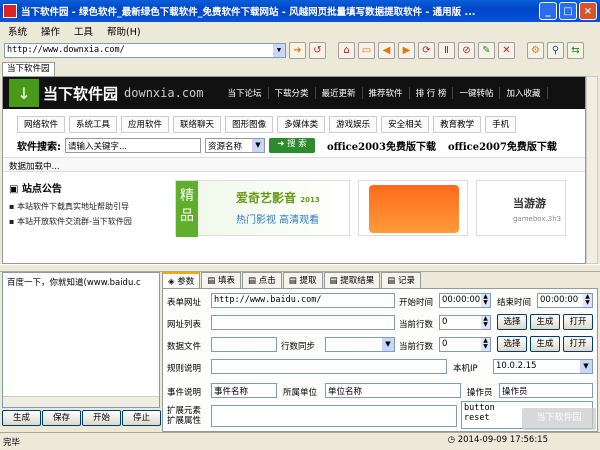 The width and height of the screenshot is (600, 450). I want to click on category-link: 应用软件, so click(145, 124).